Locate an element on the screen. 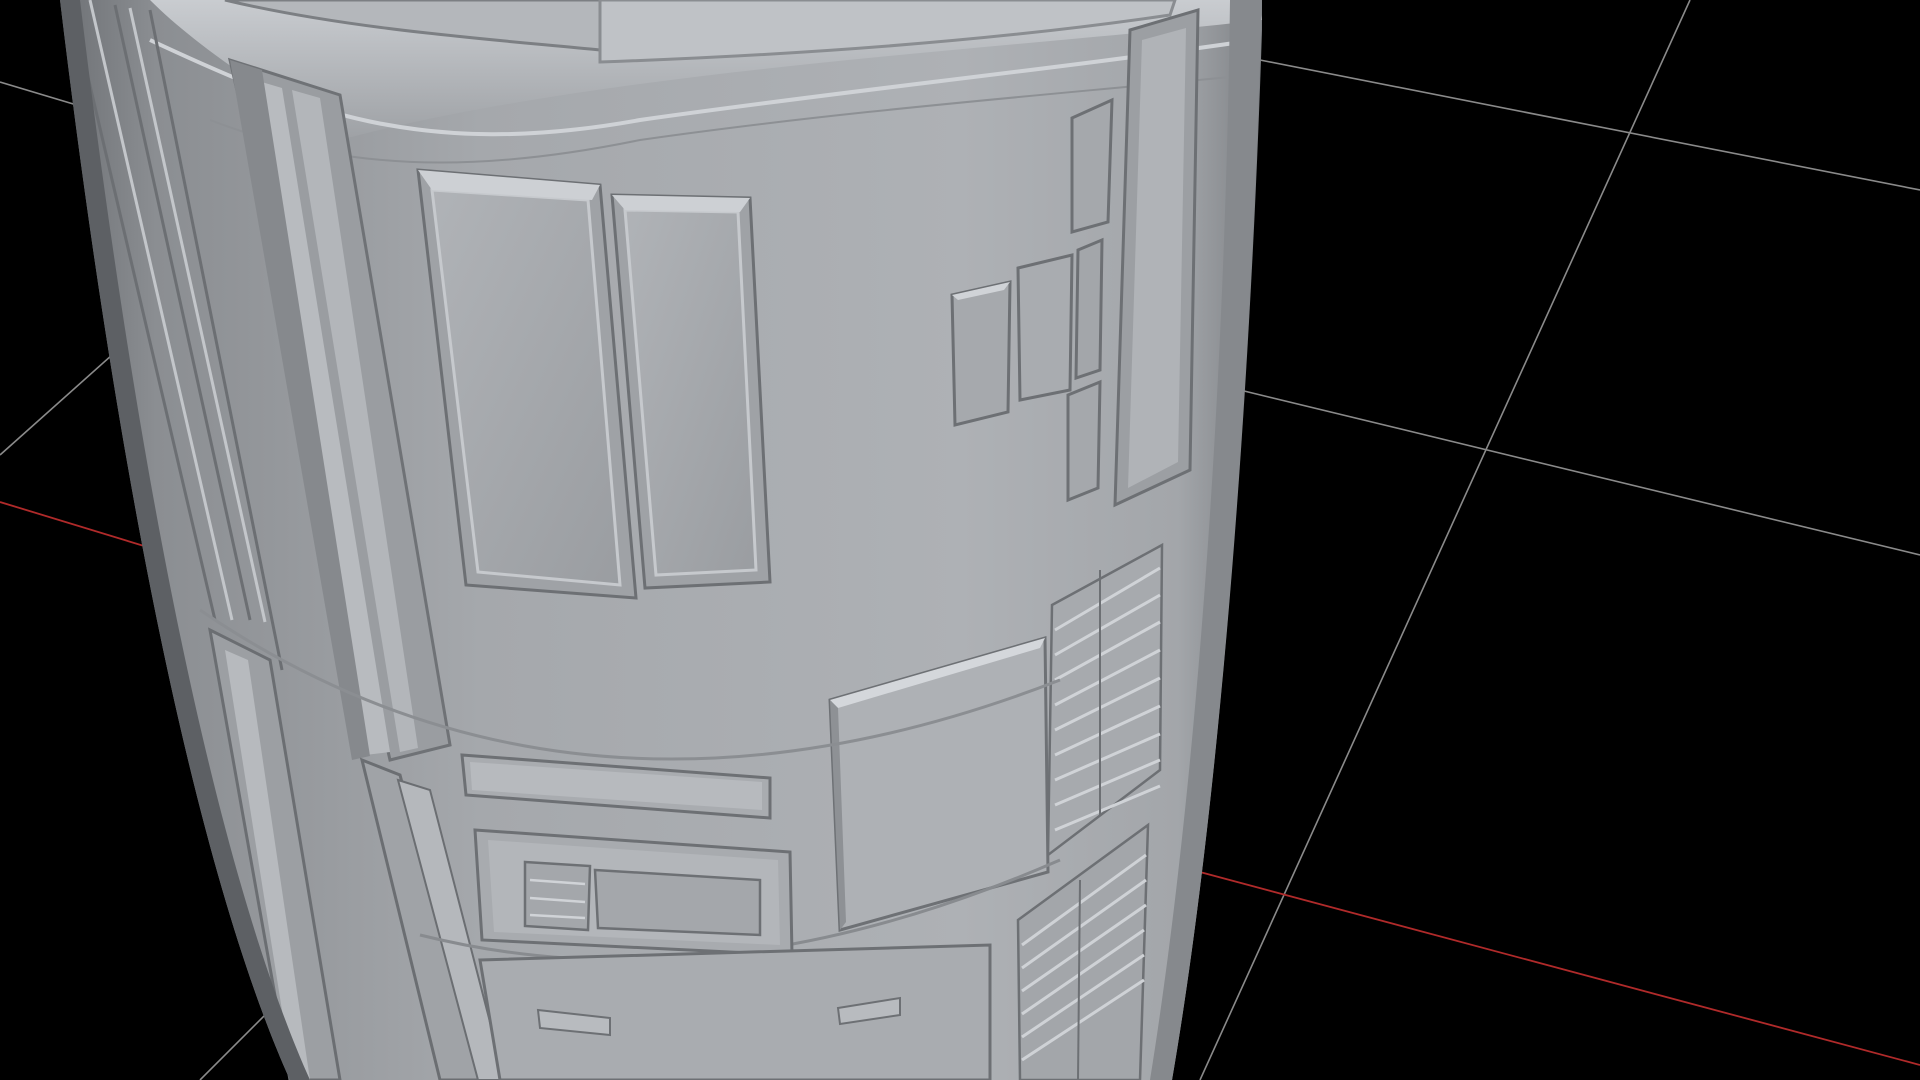  detail-panel-left is located at coordinates (633, 892).